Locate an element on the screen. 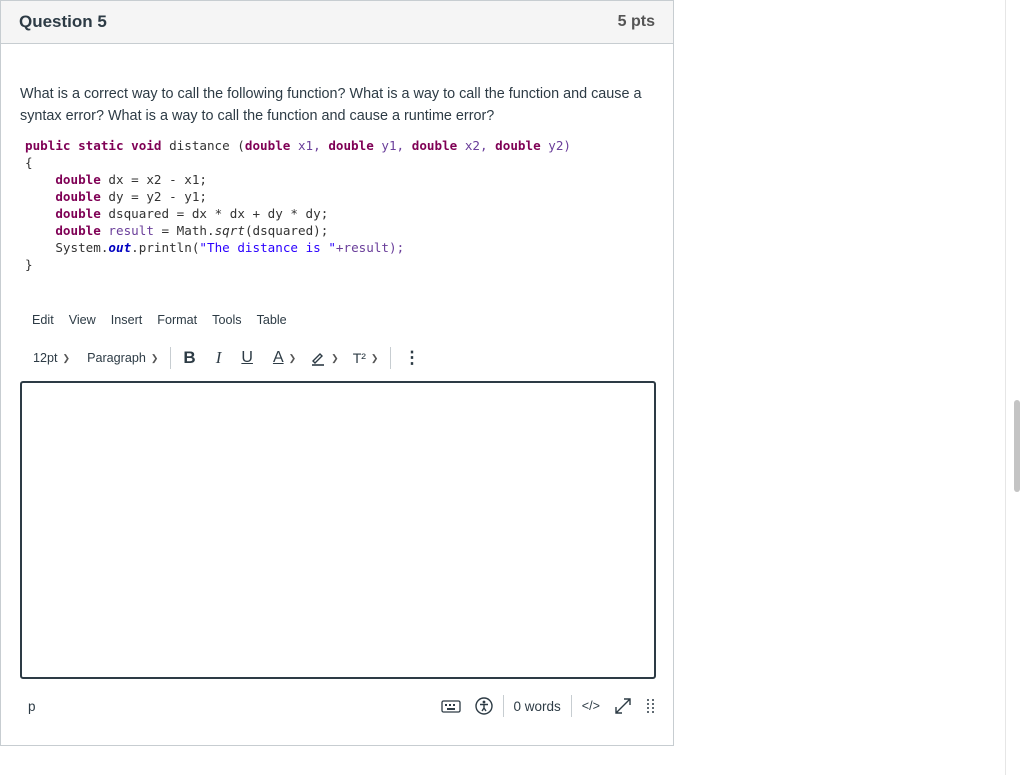 This screenshot has height=775, width=1024. highlighter-icon is located at coordinates (318, 359).